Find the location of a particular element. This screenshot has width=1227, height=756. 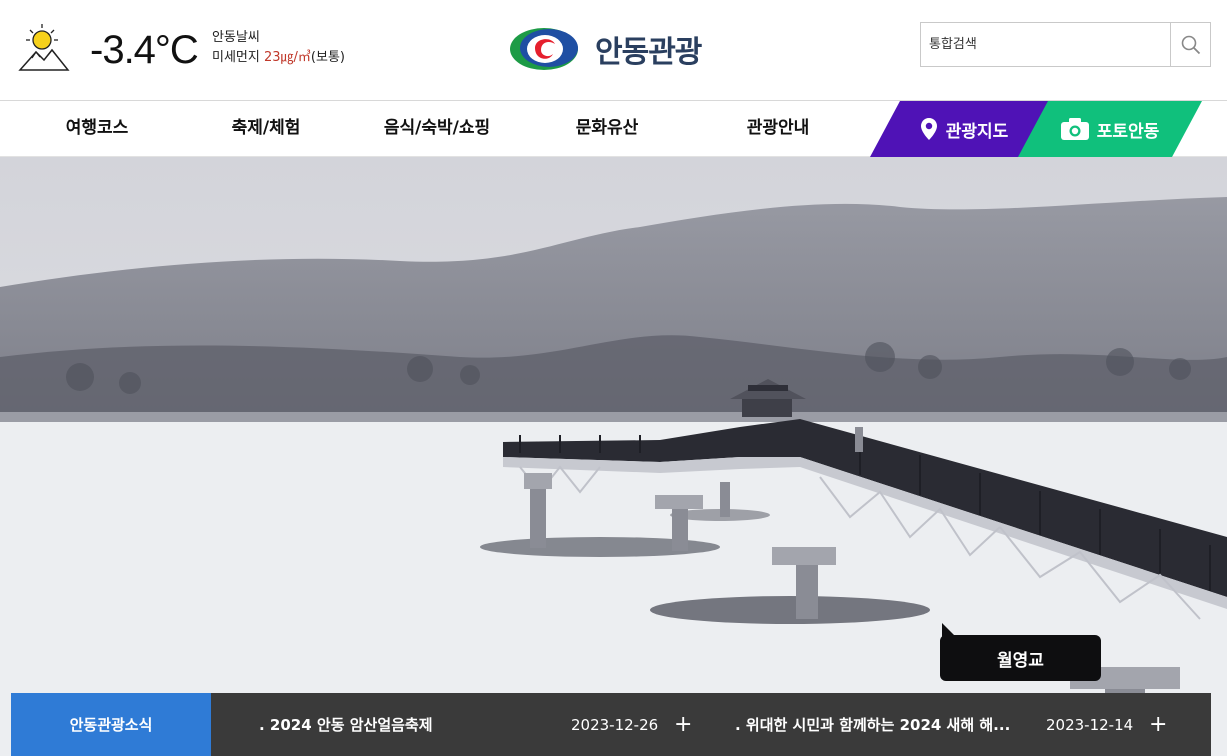

news-item: . 2024 안동 암산얼음축제 2023-12-26 + is located at coordinates (479, 724).